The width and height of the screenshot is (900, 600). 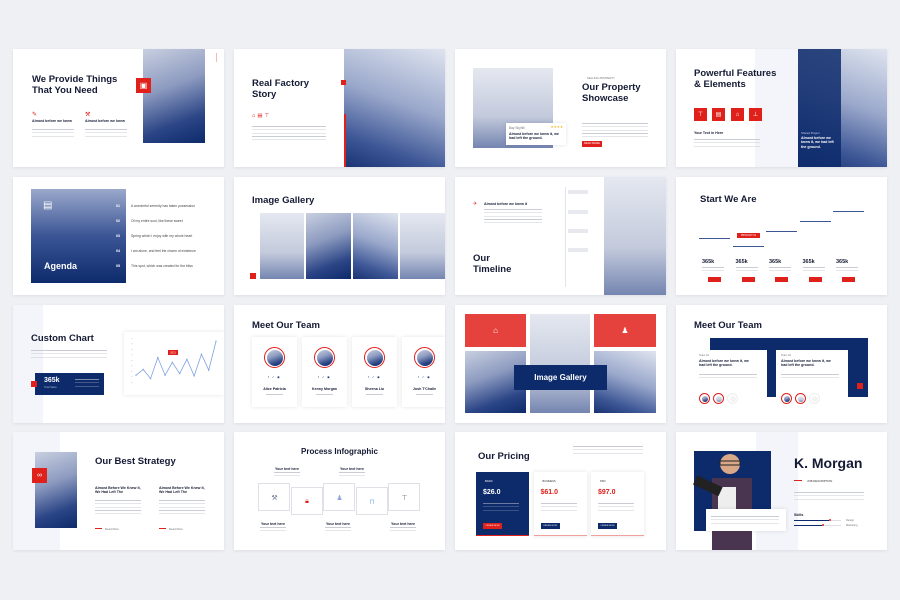 I want to click on pricing-card: BASIC $26.0 ORDER NOW, so click(x=502, y=504).